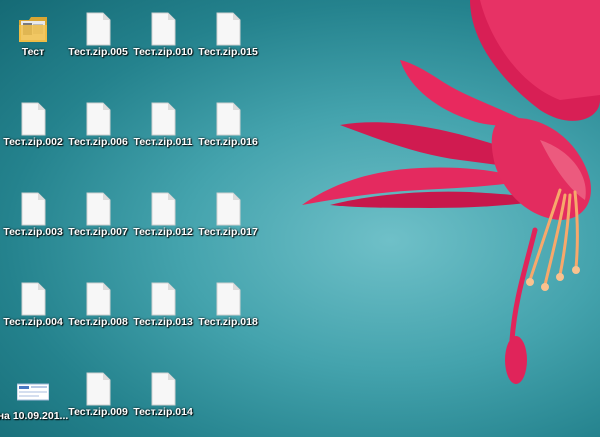 This screenshot has height=437, width=600. I want to click on desktop-icon-file: Тест.zip.012, so click(163, 216).